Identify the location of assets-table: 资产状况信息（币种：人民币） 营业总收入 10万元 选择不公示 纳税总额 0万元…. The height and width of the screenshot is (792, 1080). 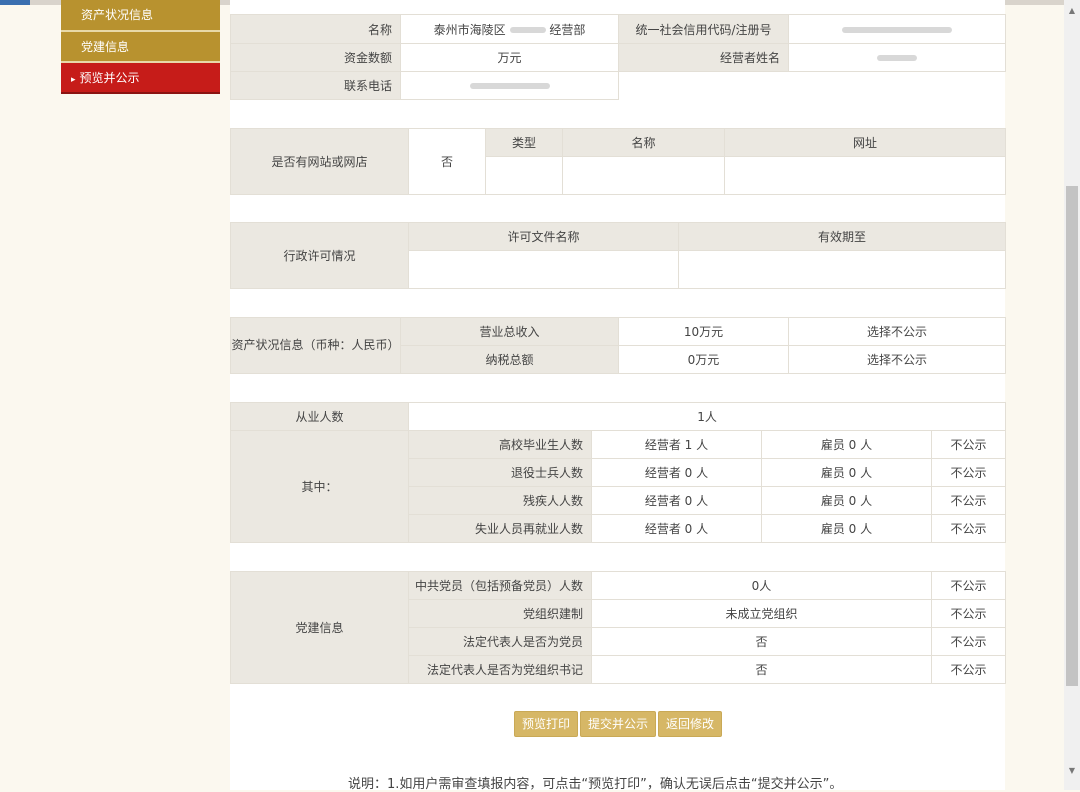
(618, 345).